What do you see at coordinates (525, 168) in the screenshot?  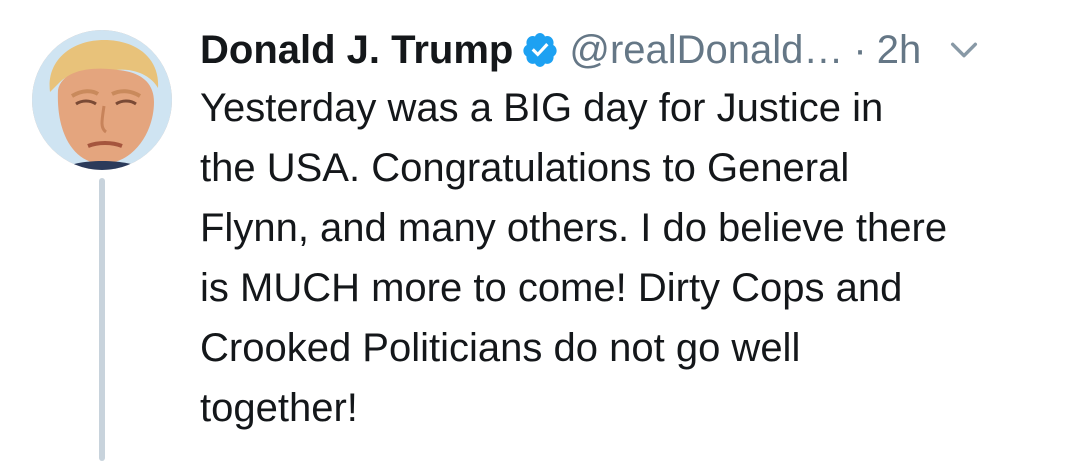 I see `tweet-text-line: the USA. Congratulations to General` at bounding box center [525, 168].